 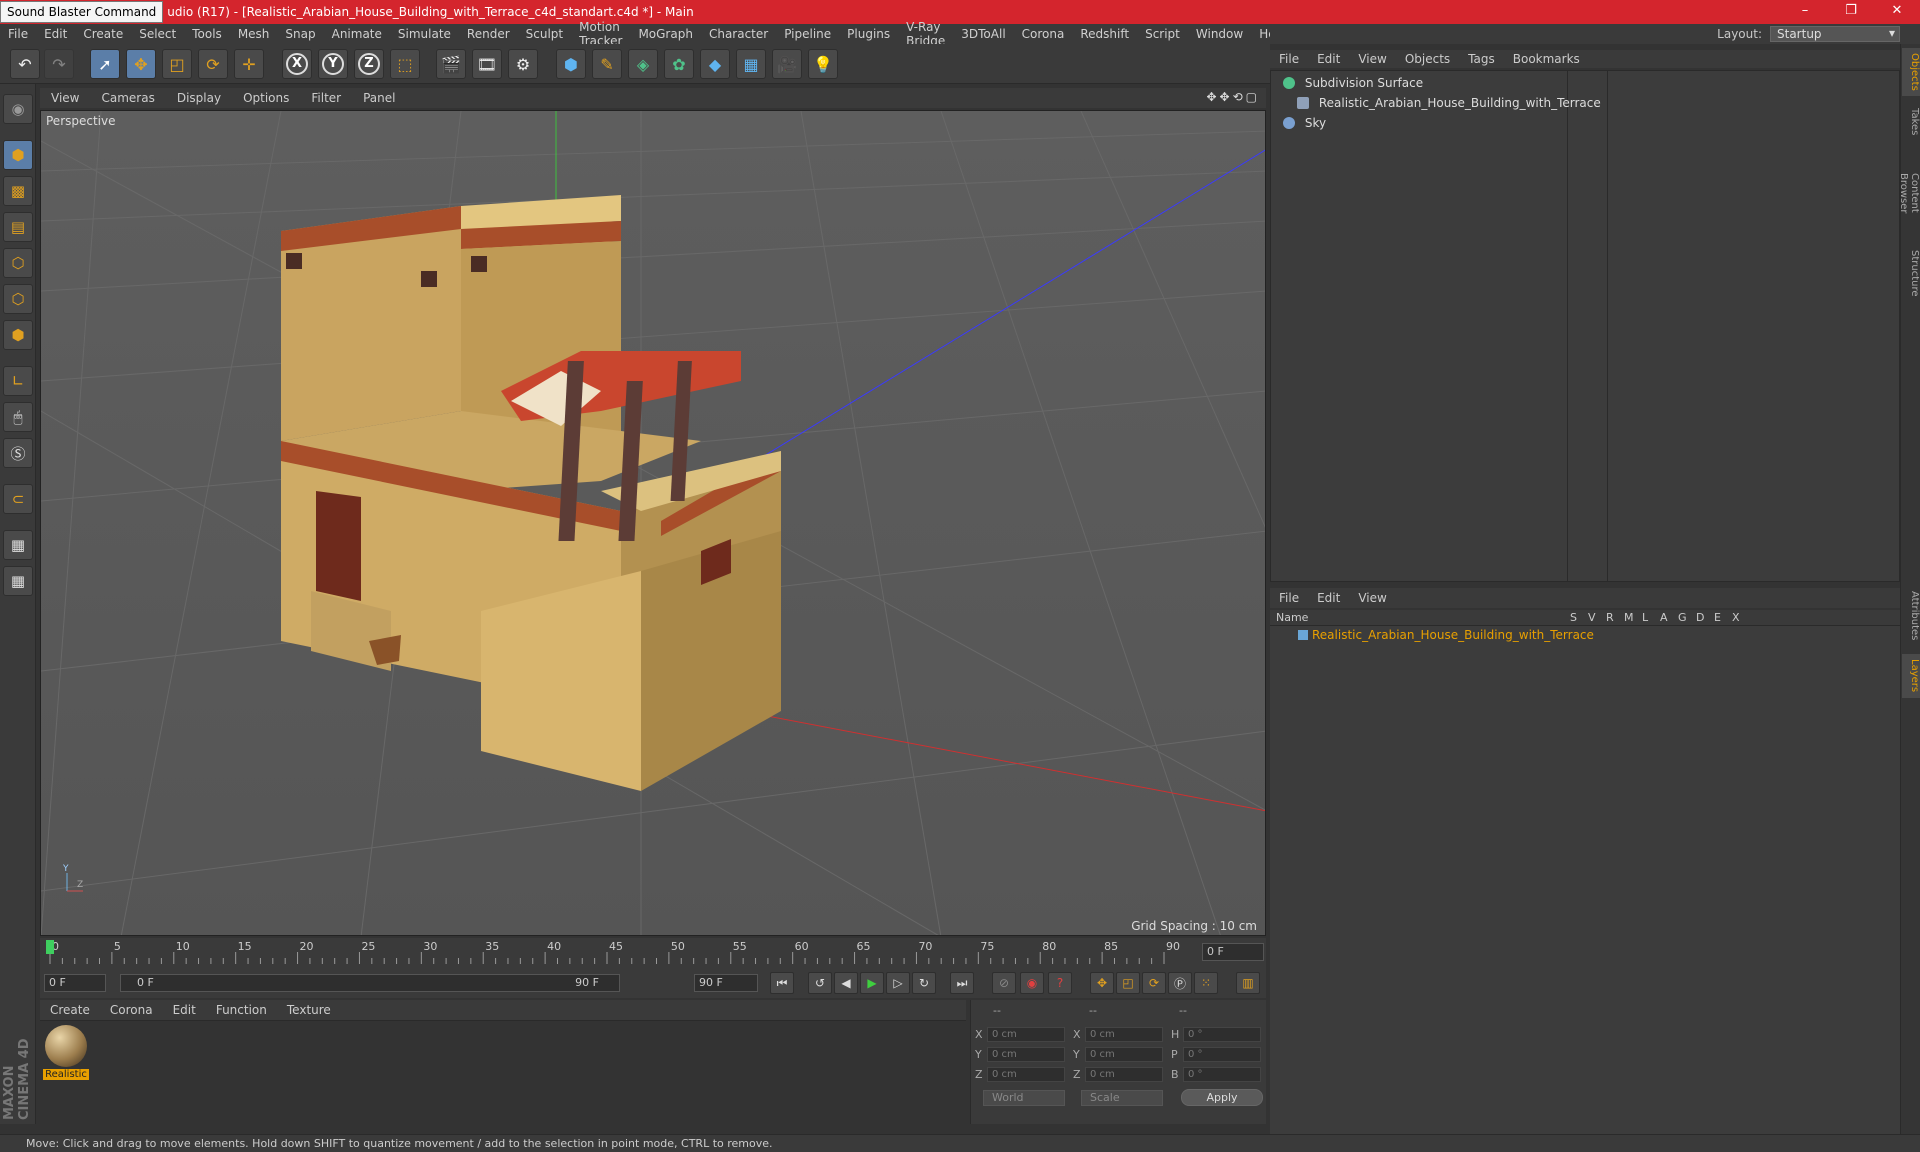 What do you see at coordinates (157, 34) in the screenshot?
I see `menu-select: Select` at bounding box center [157, 34].